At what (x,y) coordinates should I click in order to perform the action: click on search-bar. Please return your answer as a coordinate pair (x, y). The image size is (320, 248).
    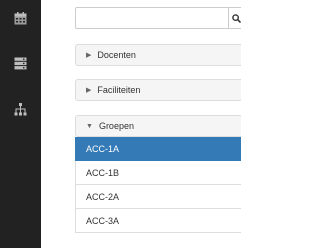
    Looking at the image, I should click on (158, 18).